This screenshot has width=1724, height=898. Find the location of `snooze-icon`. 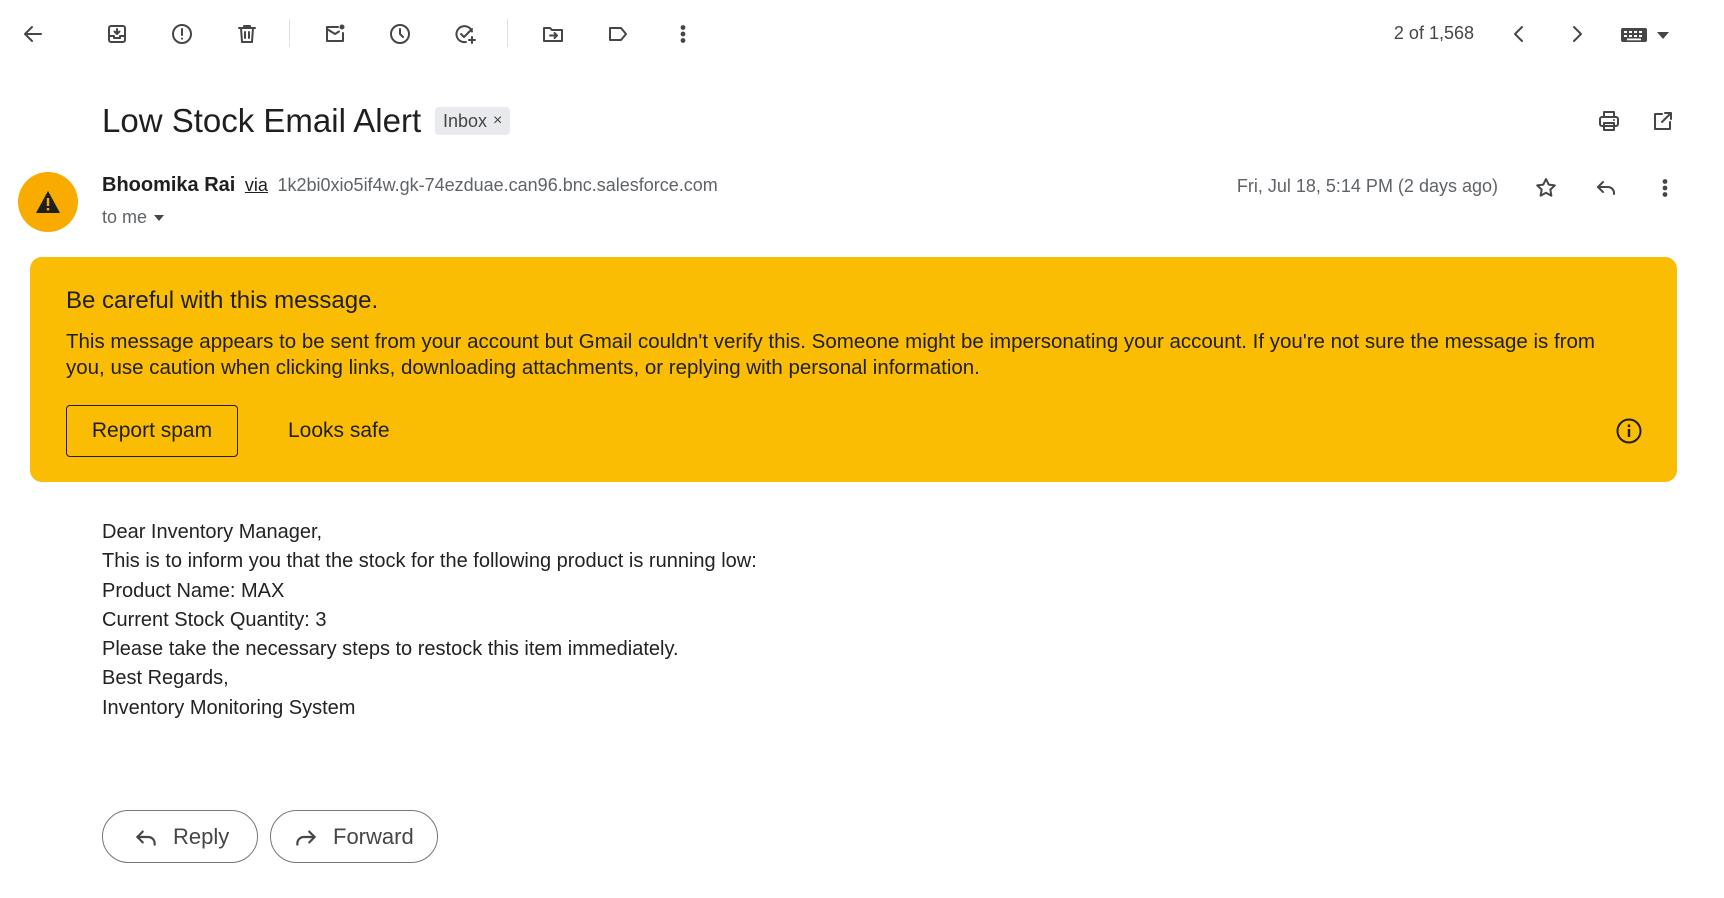

snooze-icon is located at coordinates (400, 34).